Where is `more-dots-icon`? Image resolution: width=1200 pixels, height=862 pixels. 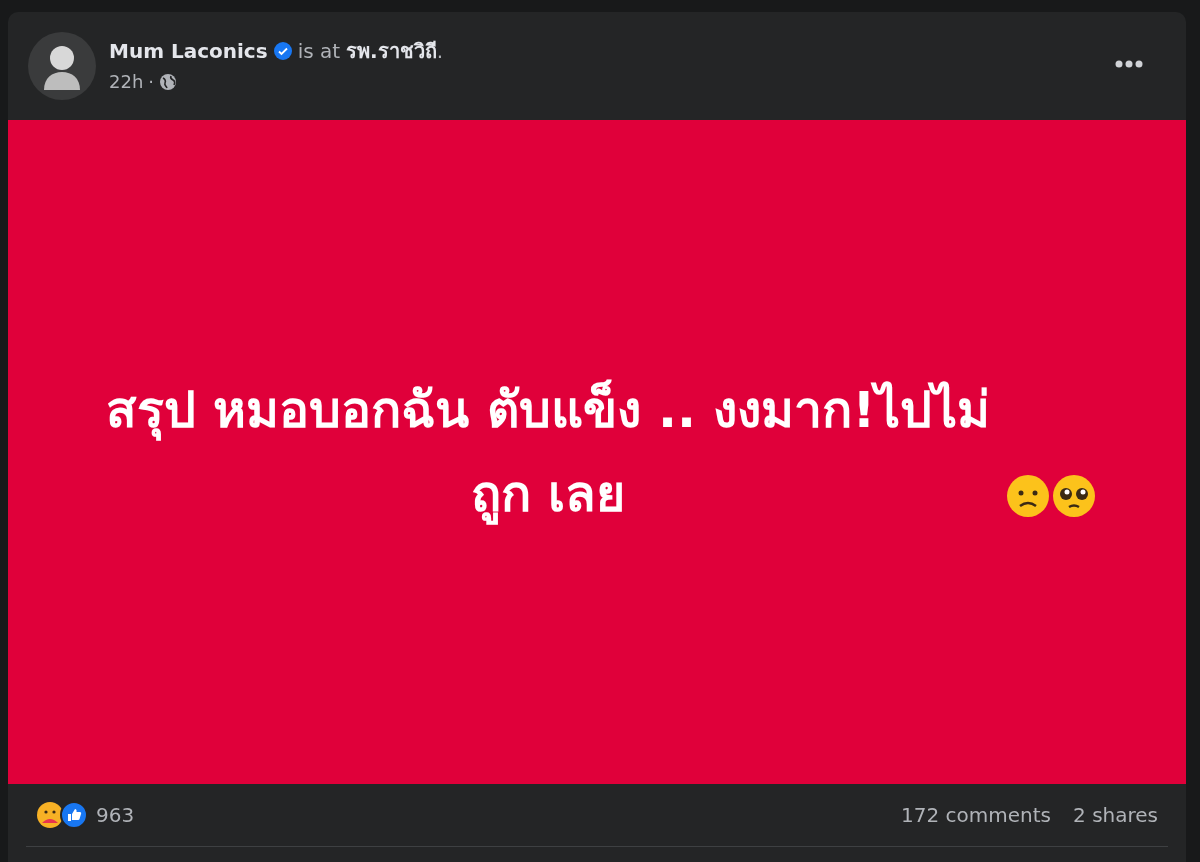
more-dots-icon is located at coordinates (1129, 64).